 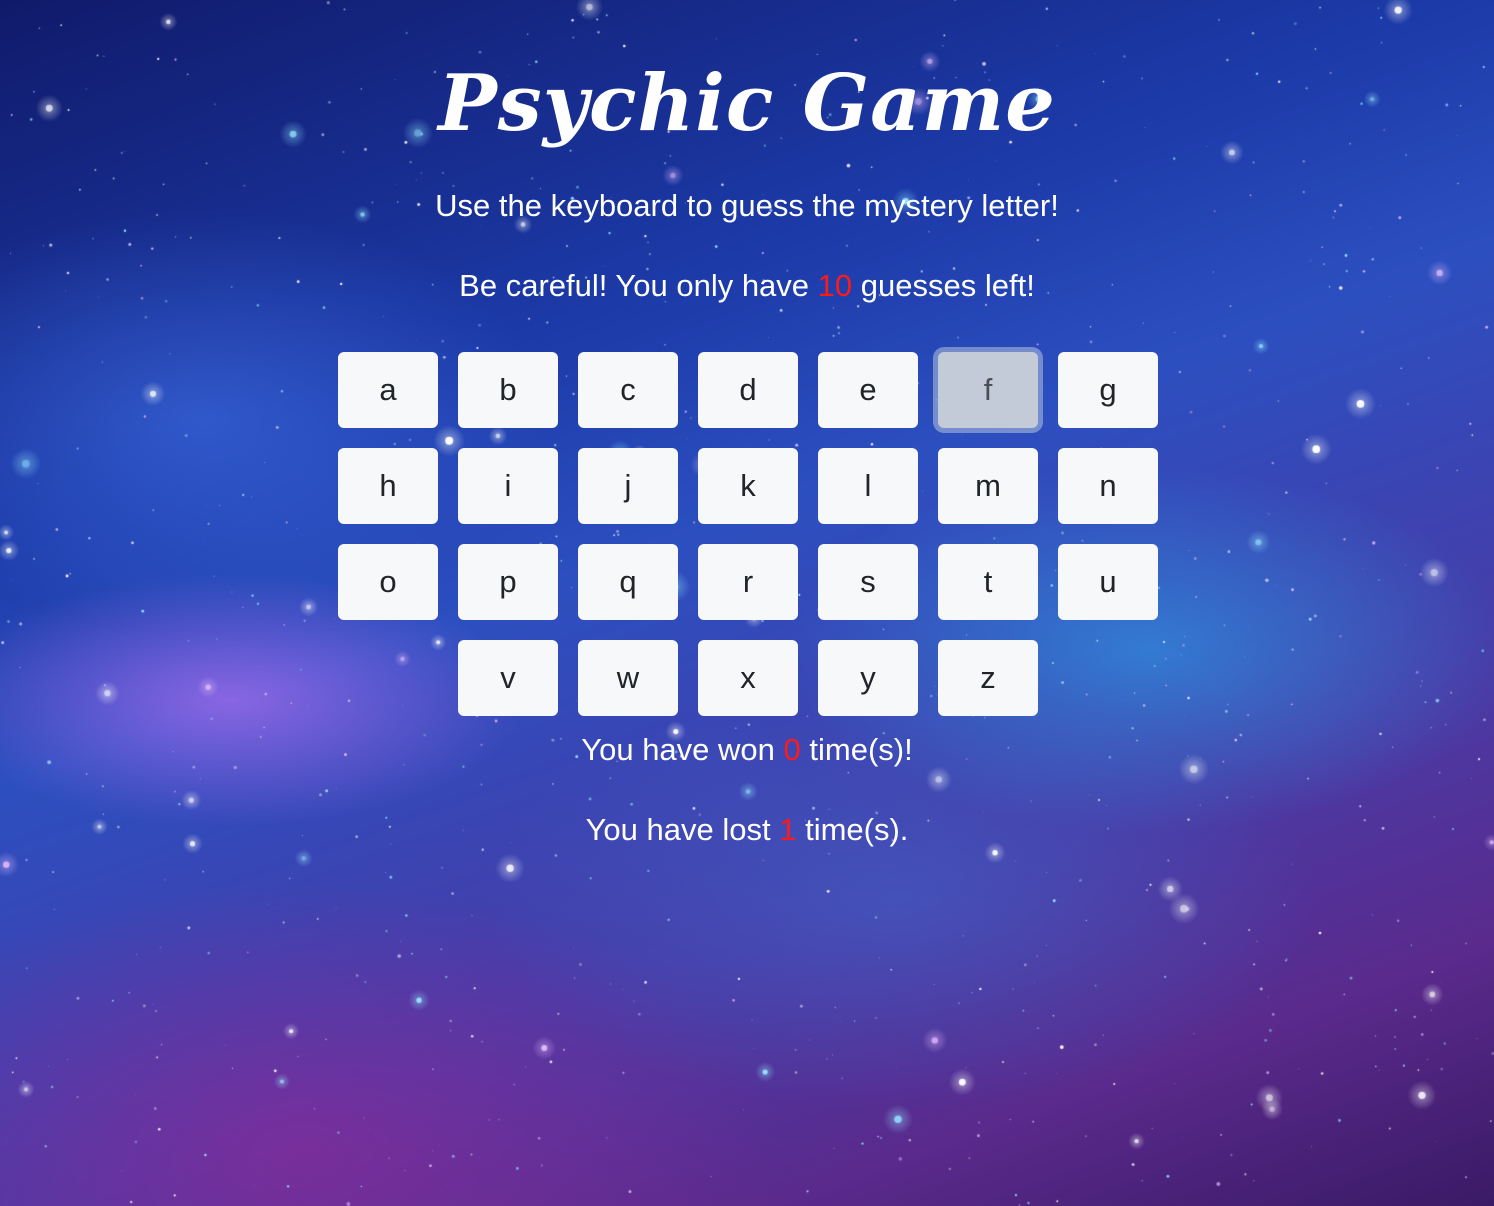 What do you see at coordinates (988, 486) in the screenshot?
I see `key-m: m` at bounding box center [988, 486].